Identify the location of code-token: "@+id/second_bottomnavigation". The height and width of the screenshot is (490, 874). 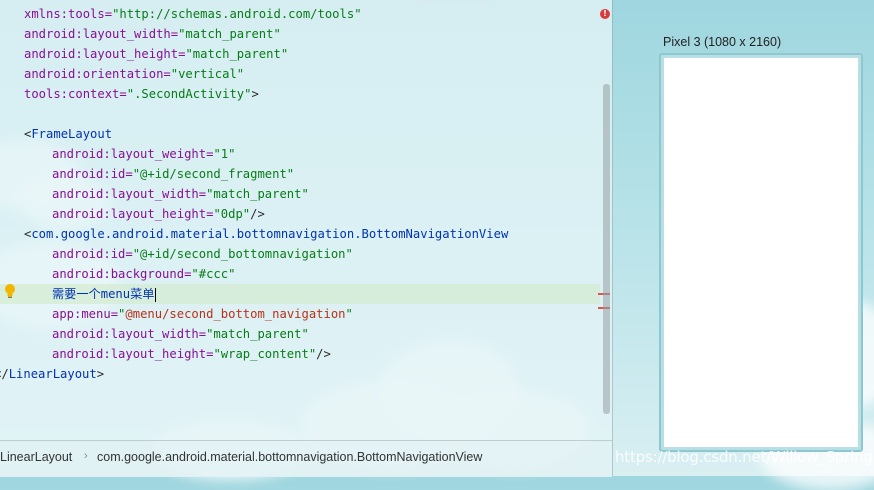
(242, 254).